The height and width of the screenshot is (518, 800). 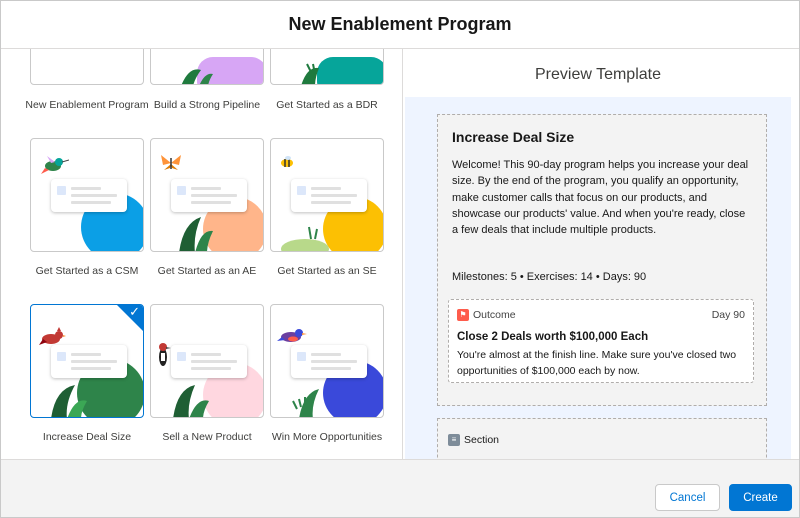 I want to click on template-card-build-a-strong-pipeline, so click(x=207, y=67).